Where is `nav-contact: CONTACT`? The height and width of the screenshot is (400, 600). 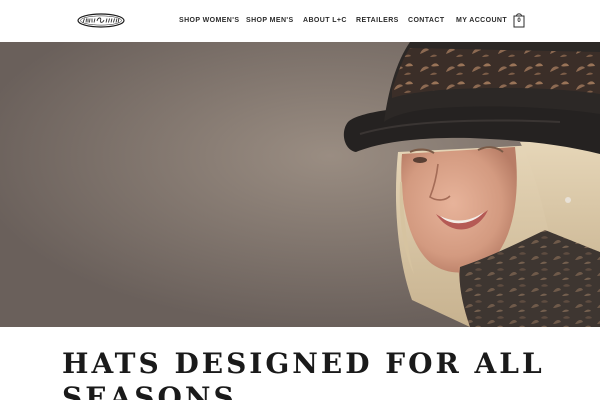
nav-contact: CONTACT is located at coordinates (426, 21).